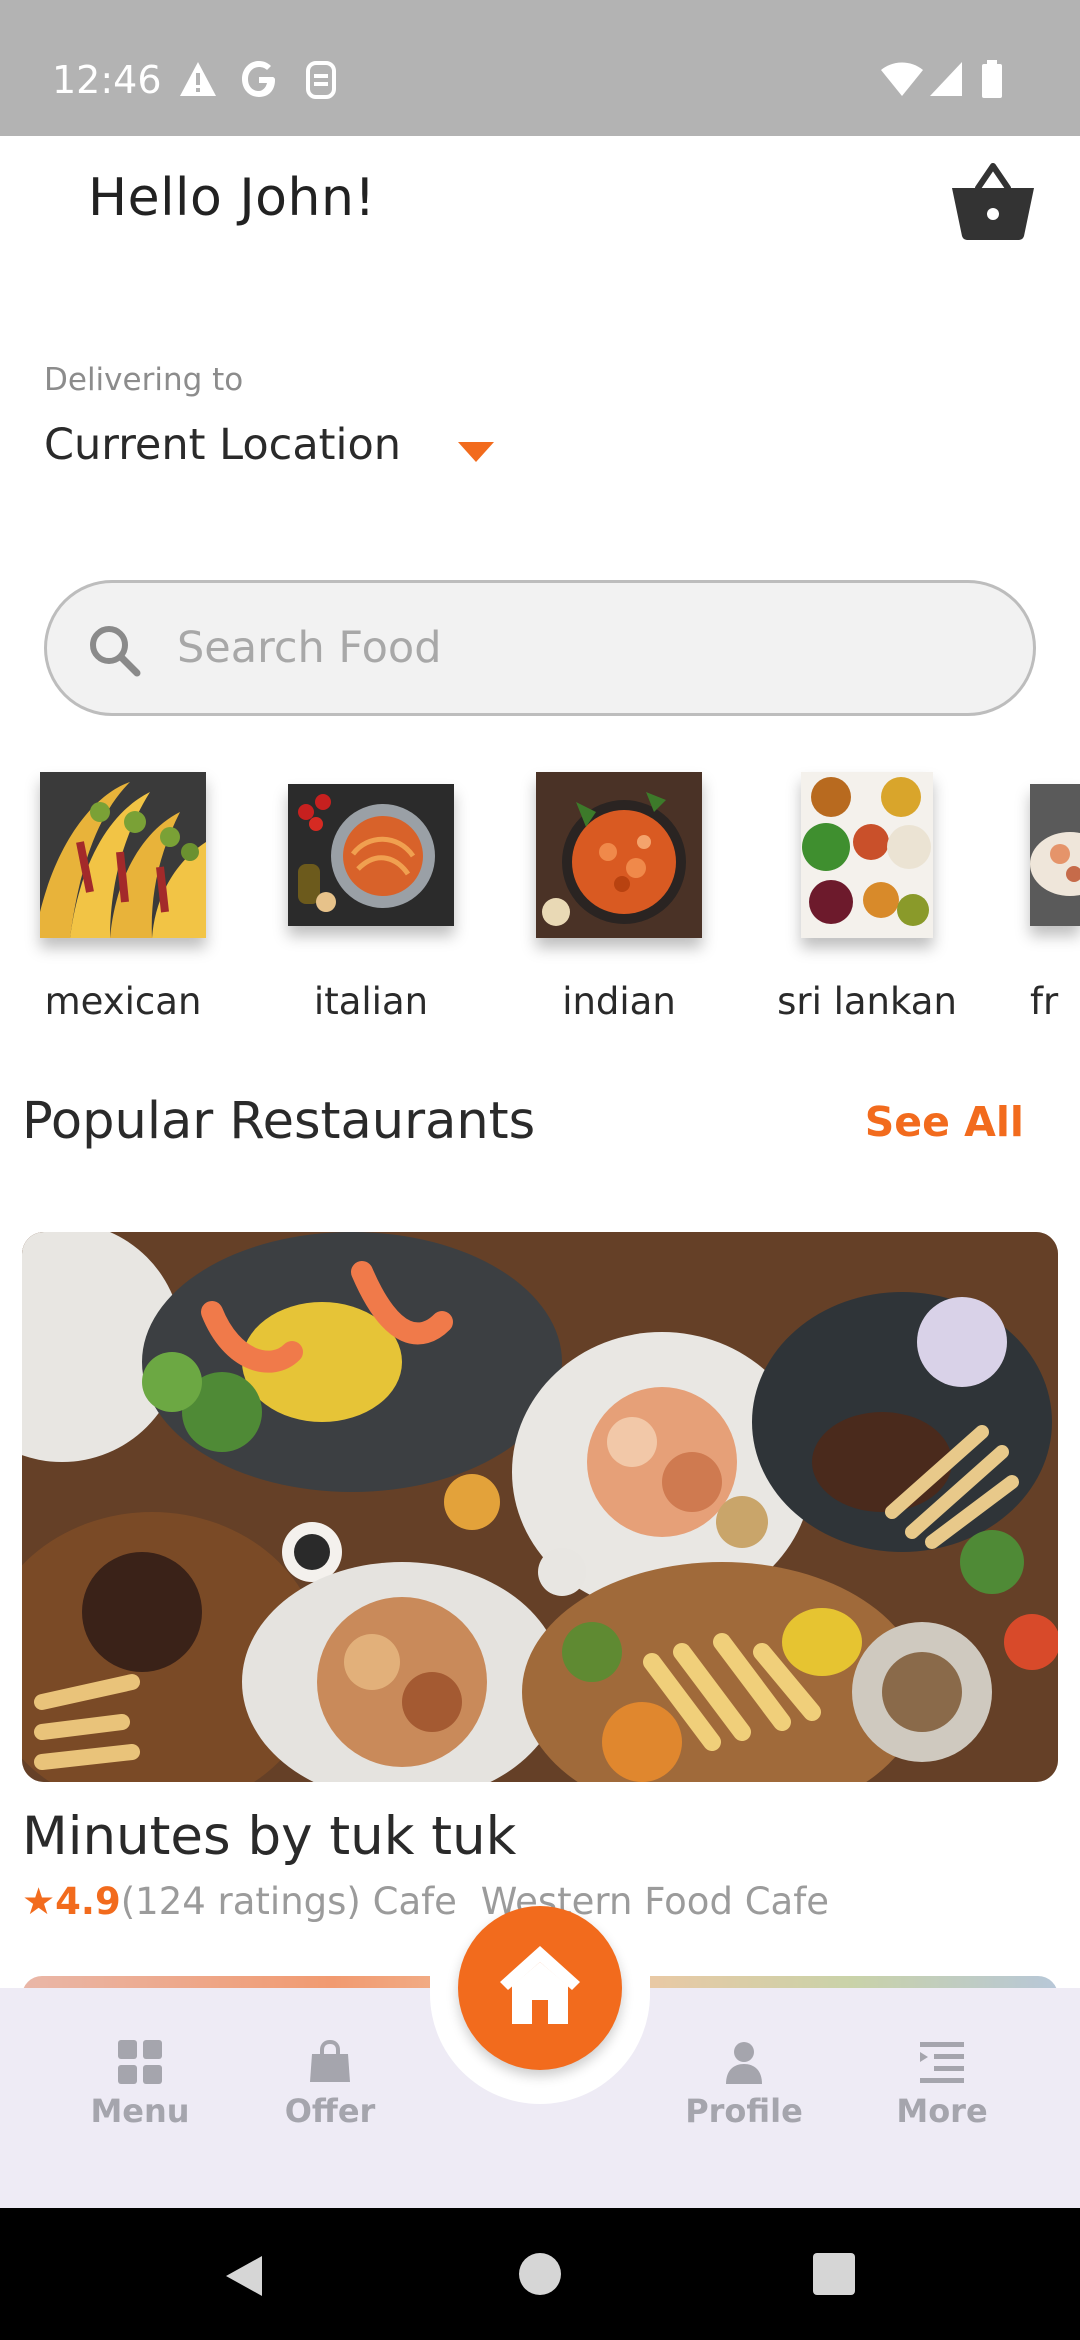 This screenshot has height=2340, width=1080. I want to click on status-bar: 12:46, so click(540, 68).